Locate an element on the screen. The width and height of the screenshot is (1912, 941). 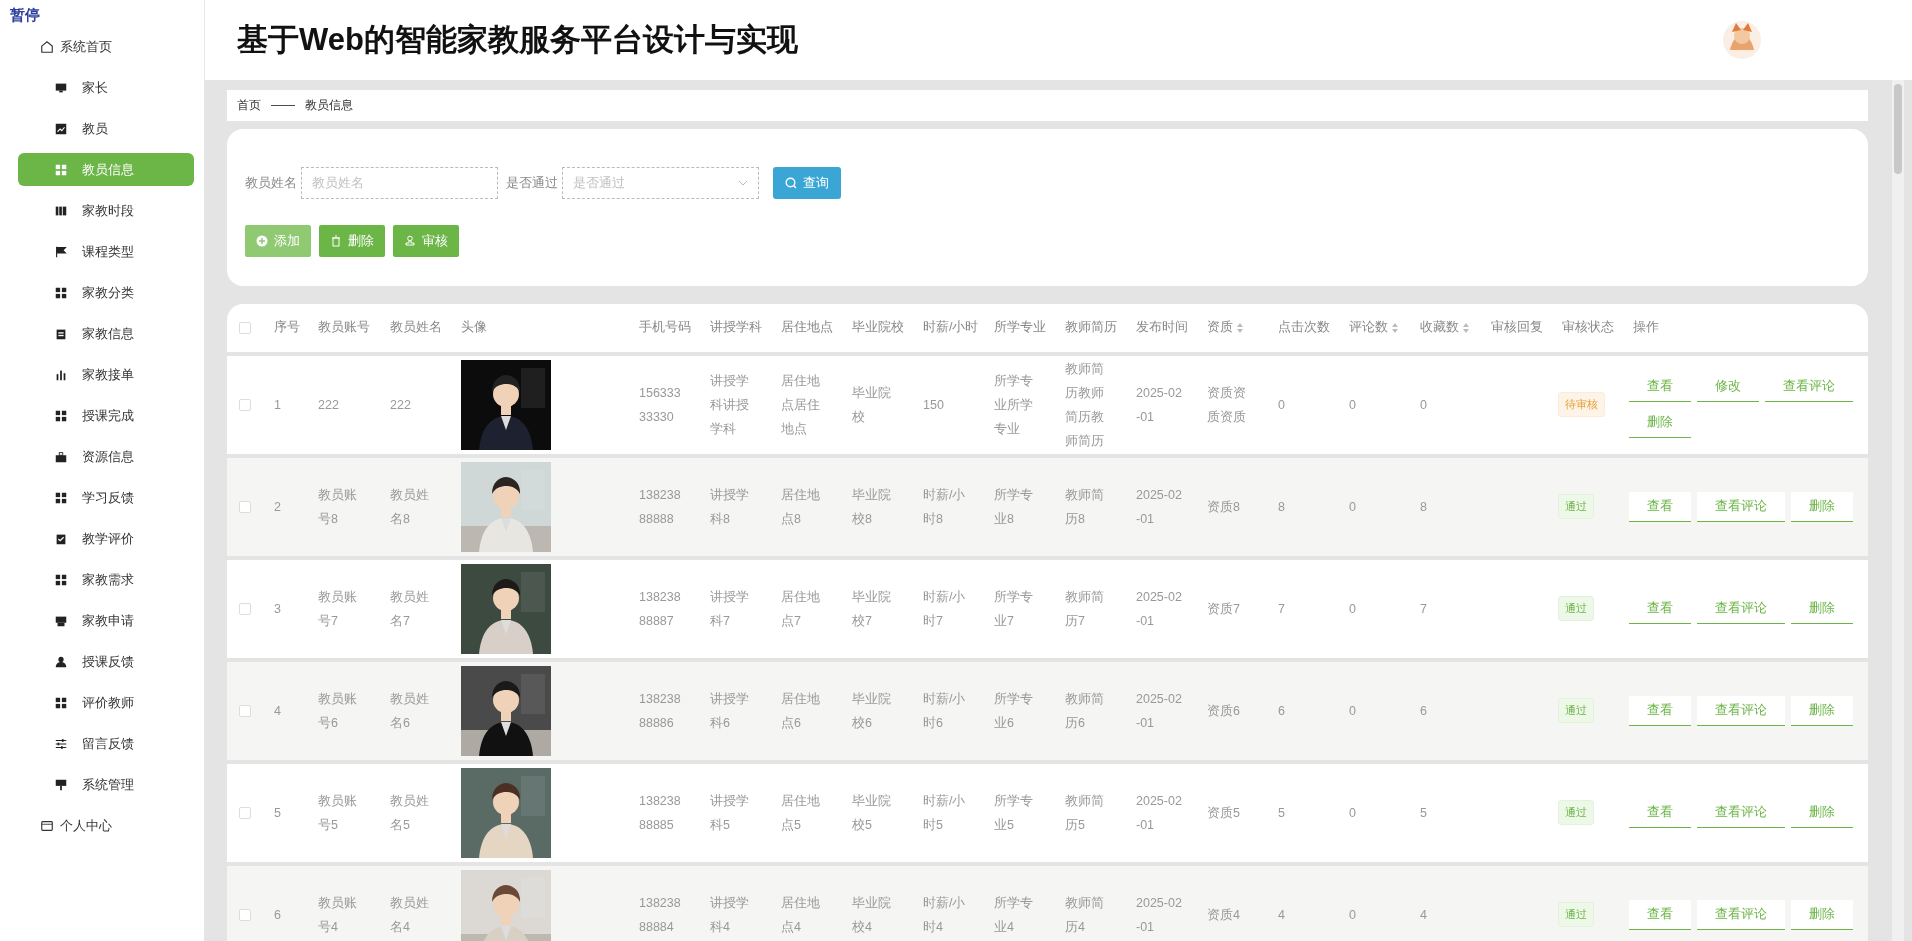
sidebar-item: 教学评价 is located at coordinates (106, 538).